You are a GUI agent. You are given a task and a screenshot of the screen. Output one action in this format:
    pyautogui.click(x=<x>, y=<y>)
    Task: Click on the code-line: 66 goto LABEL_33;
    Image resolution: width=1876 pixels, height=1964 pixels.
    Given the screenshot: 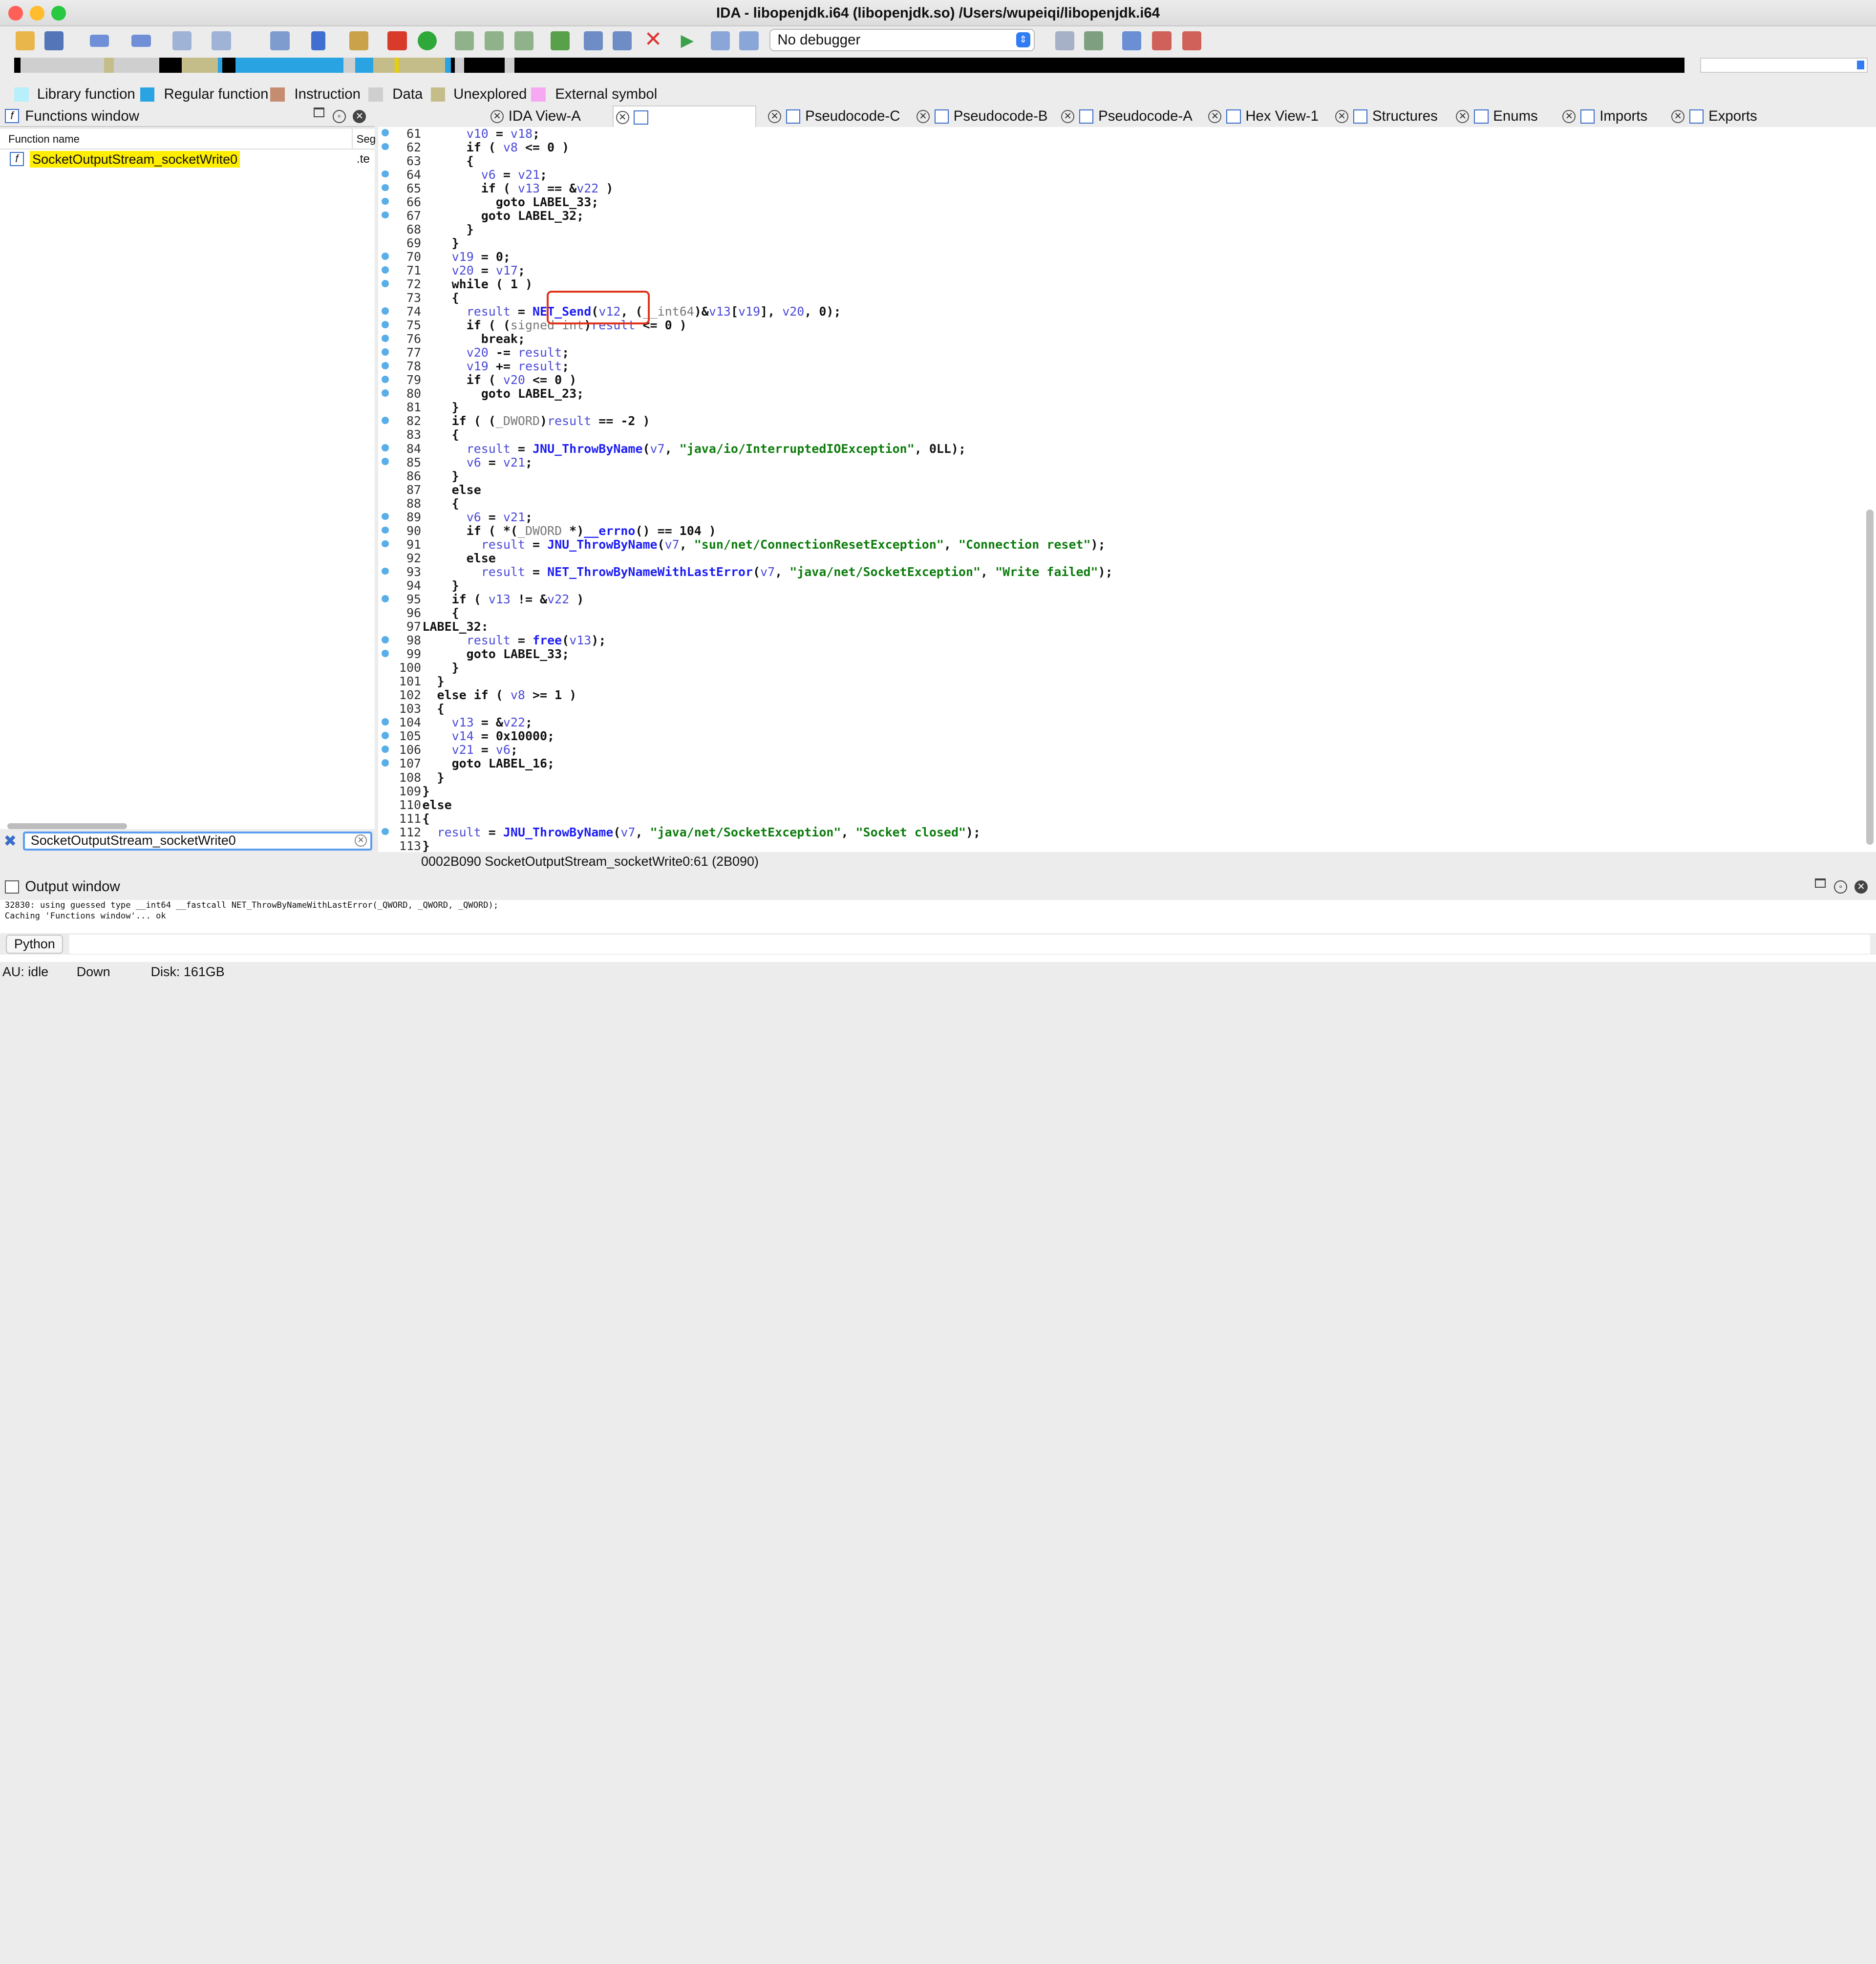 What is the action you would take?
    pyautogui.click(x=1120, y=202)
    